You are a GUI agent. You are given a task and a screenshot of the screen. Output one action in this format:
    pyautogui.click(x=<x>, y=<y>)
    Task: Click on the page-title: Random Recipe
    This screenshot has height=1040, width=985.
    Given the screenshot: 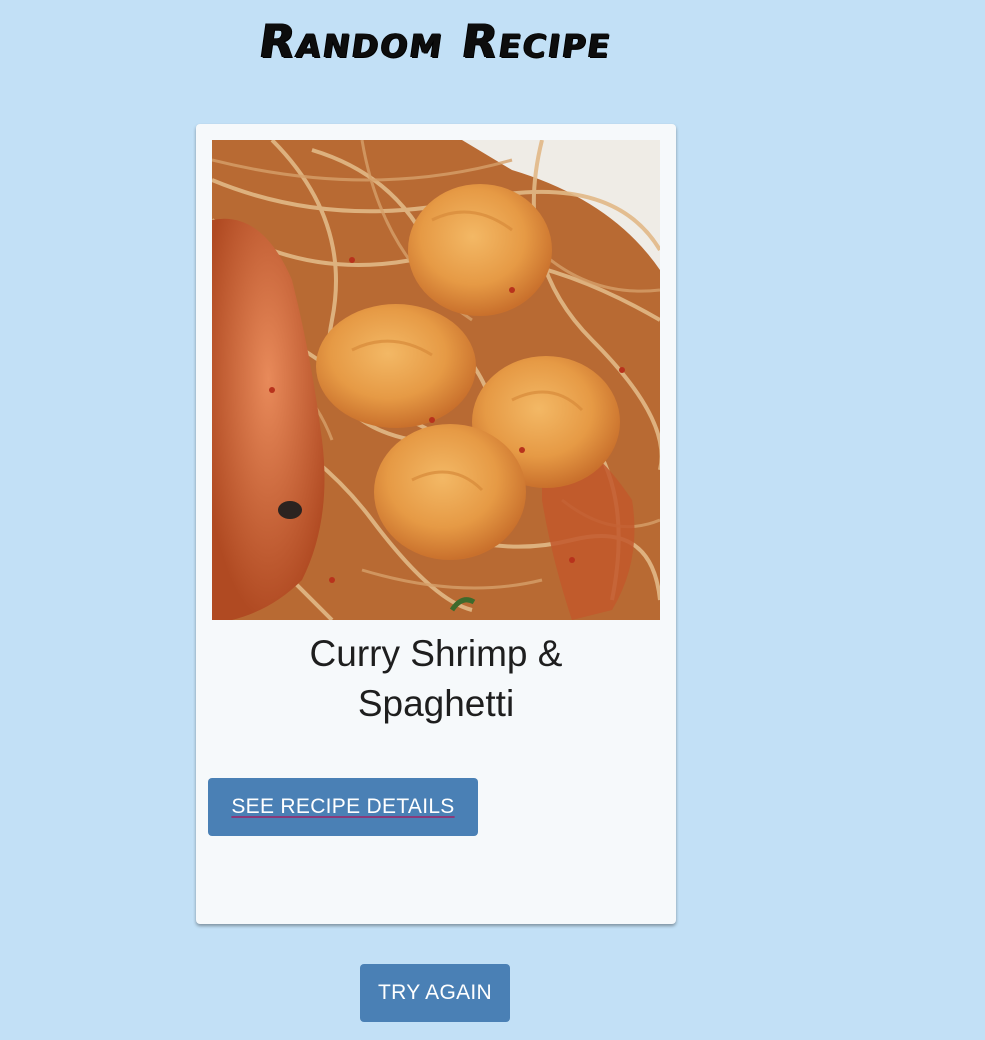 What is the action you would take?
    pyautogui.click(x=436, y=41)
    